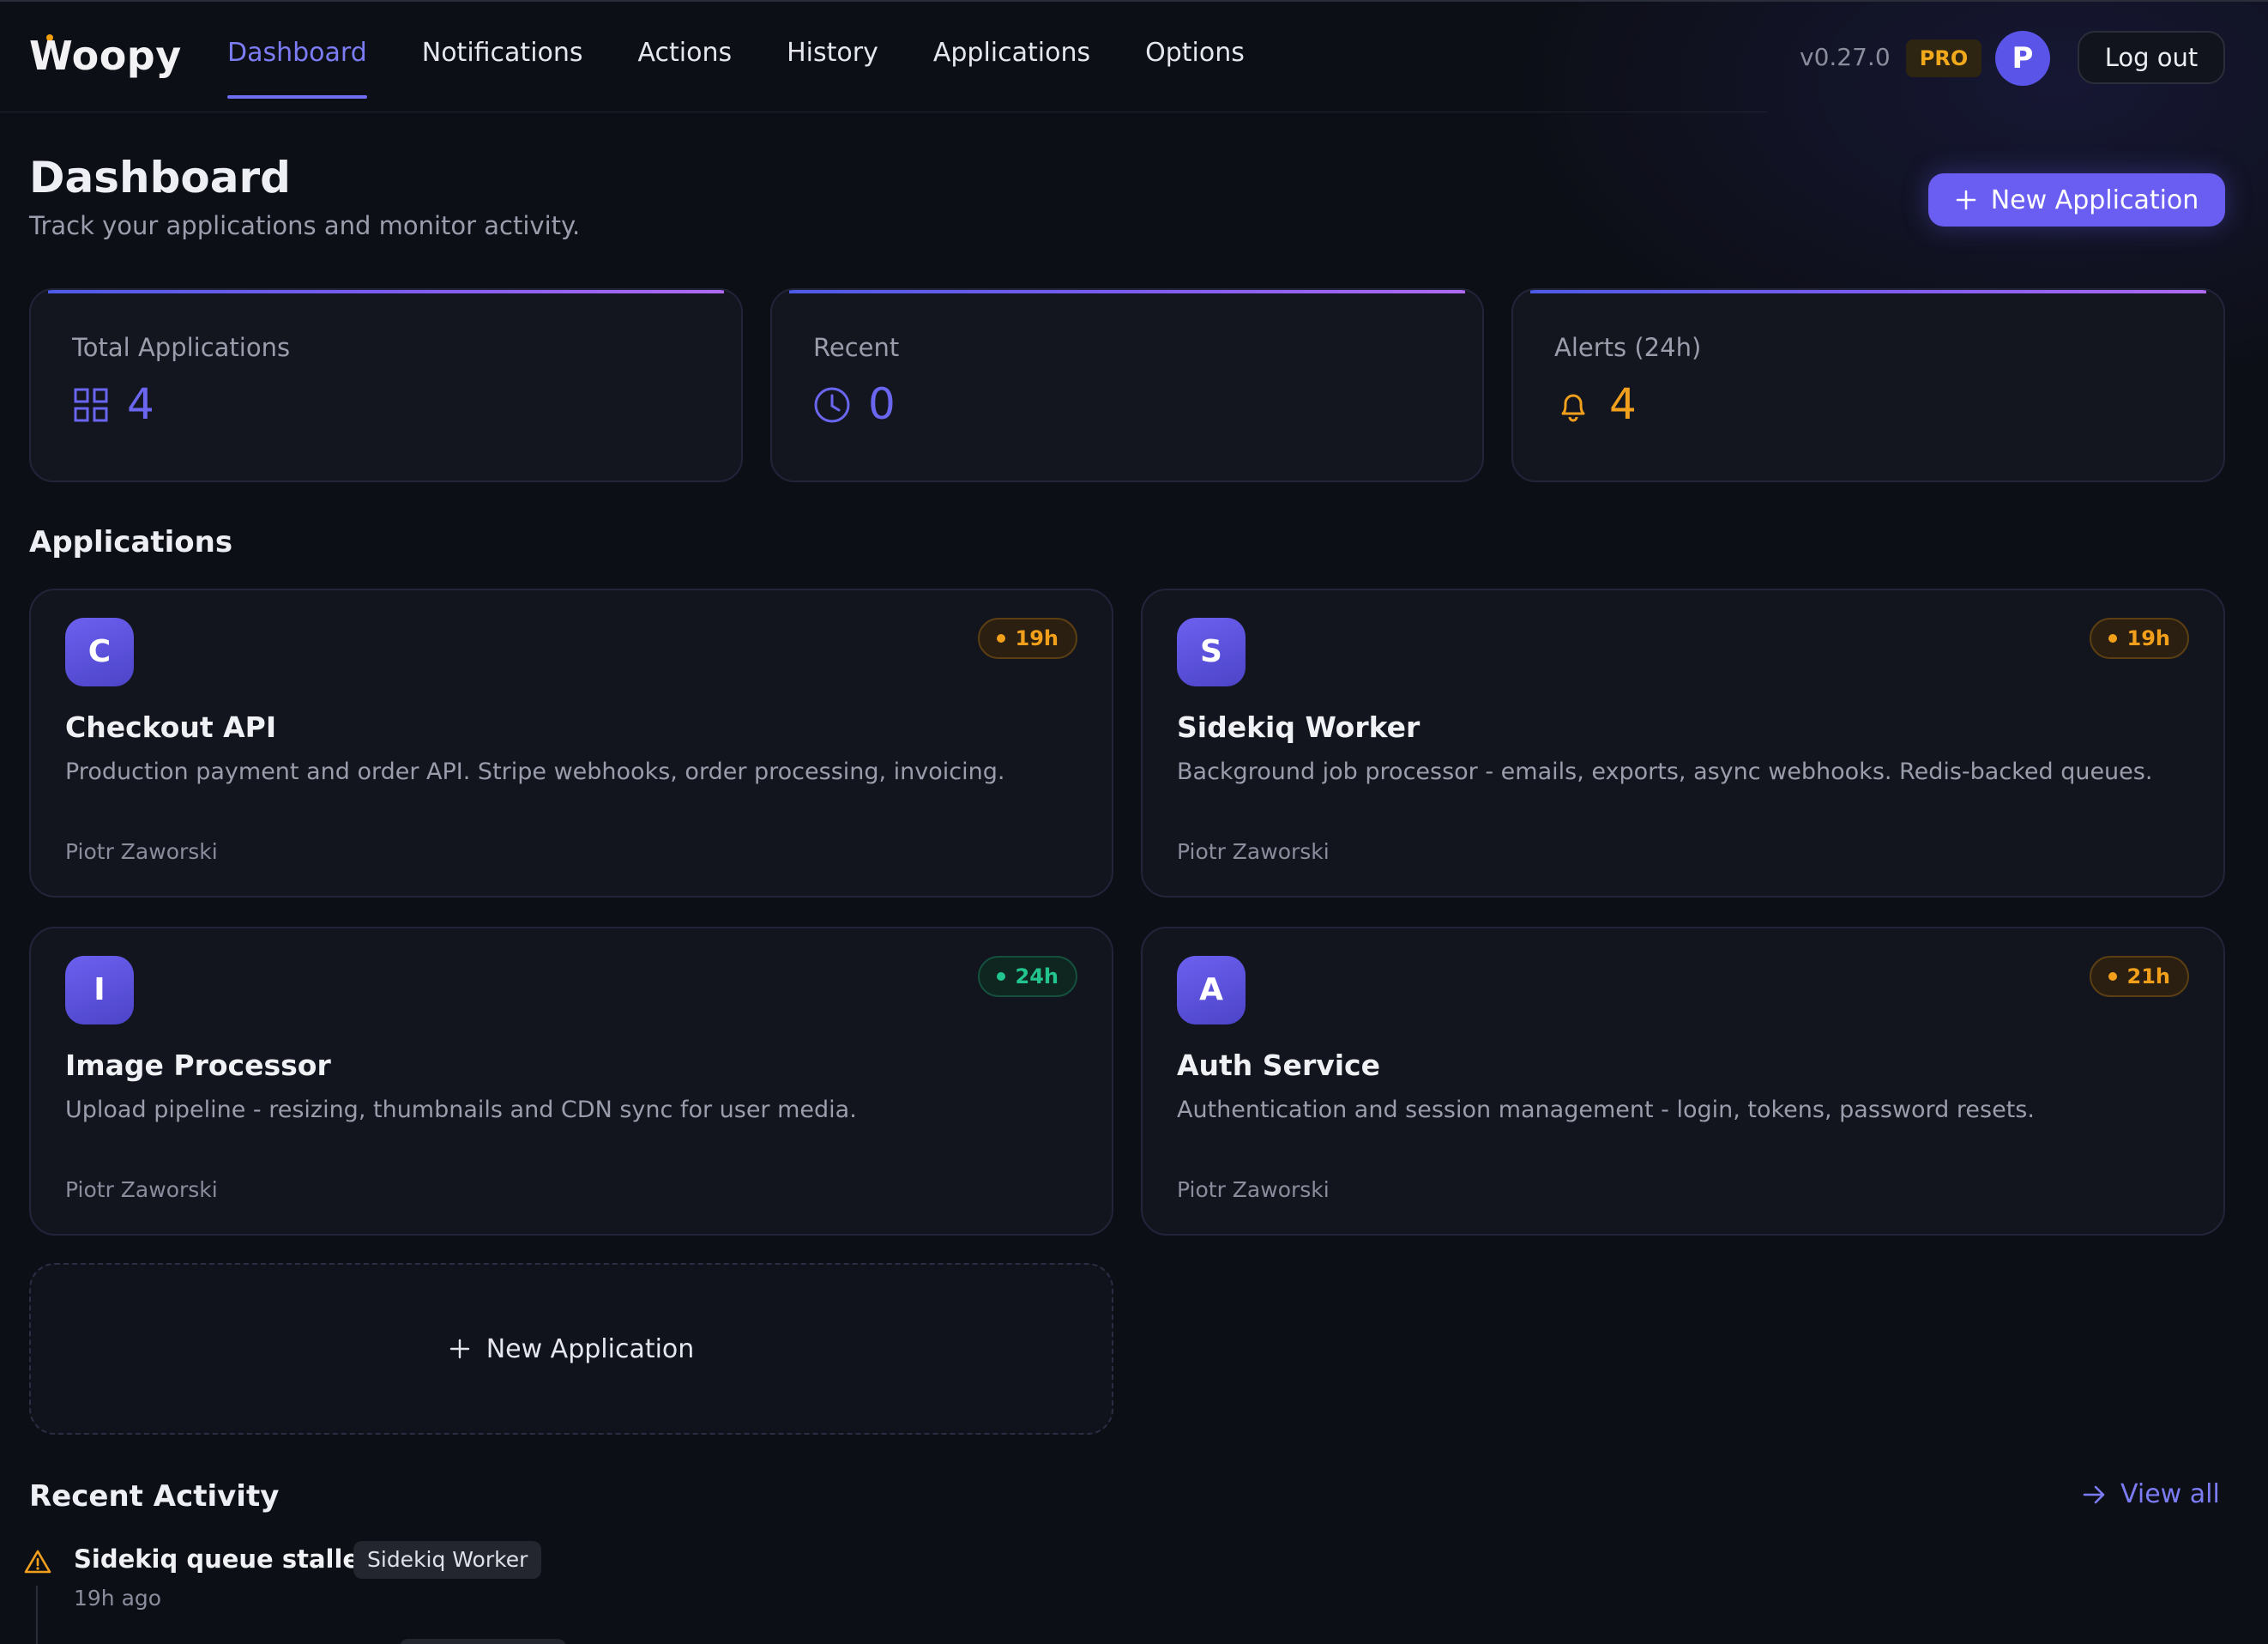 This screenshot has height=1644, width=2268. Describe the element at coordinates (1944, 58) in the screenshot. I see `pro-badge: PRO` at that location.